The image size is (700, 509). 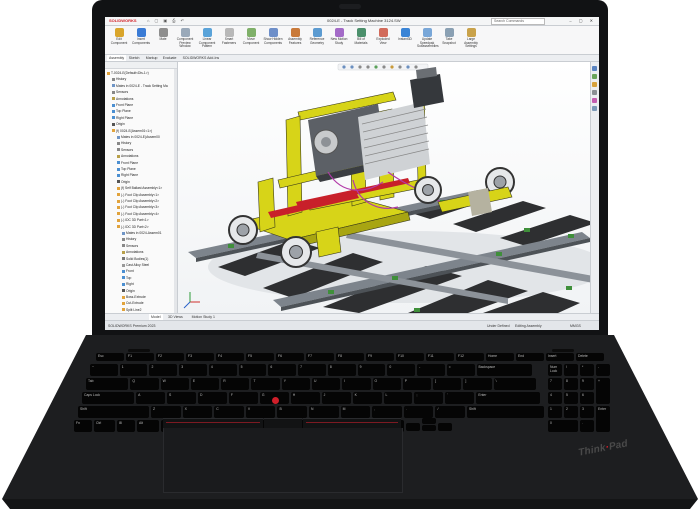 What do you see at coordinates (450, 412) in the screenshot?
I see `key: /` at bounding box center [450, 412].